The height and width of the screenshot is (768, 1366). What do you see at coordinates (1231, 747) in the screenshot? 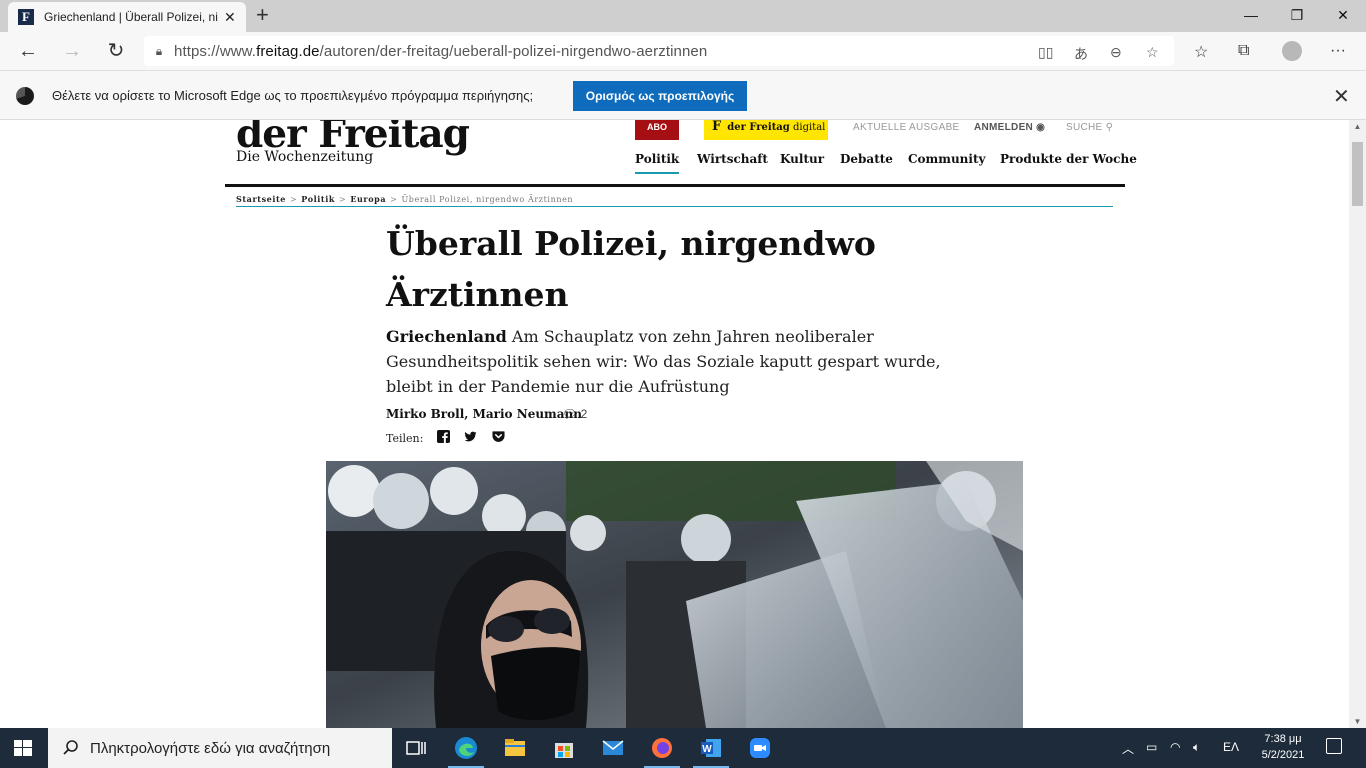
I see `language-indicator: ΕΛ` at bounding box center [1231, 747].